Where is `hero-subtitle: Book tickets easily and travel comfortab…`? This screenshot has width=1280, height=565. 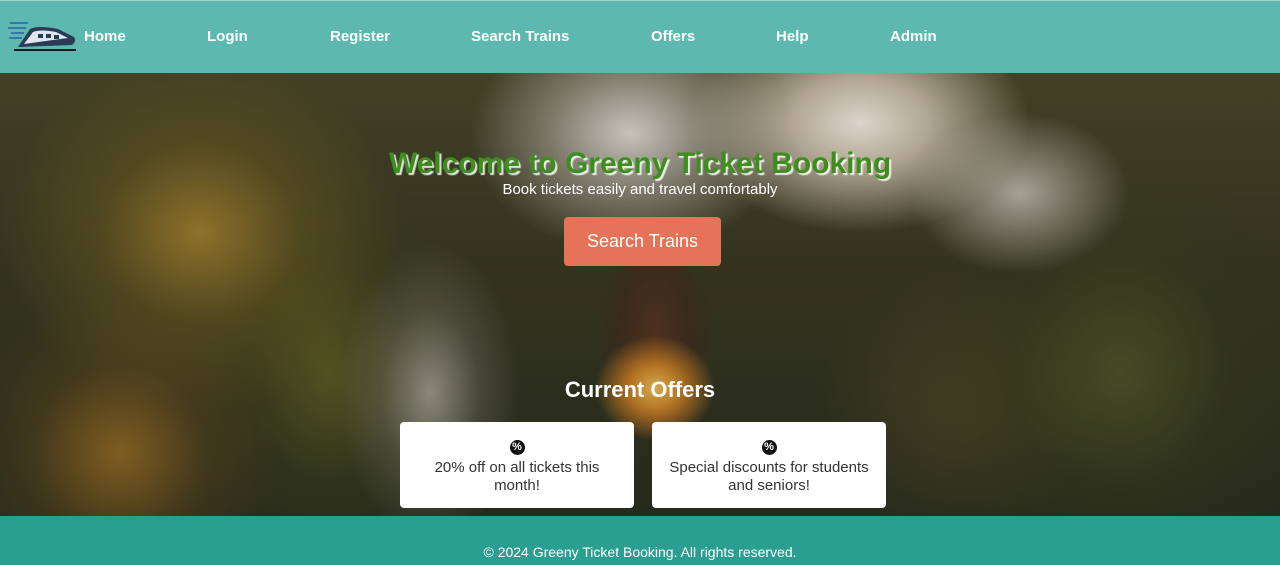
hero-subtitle: Book tickets easily and travel comfortab… is located at coordinates (640, 189).